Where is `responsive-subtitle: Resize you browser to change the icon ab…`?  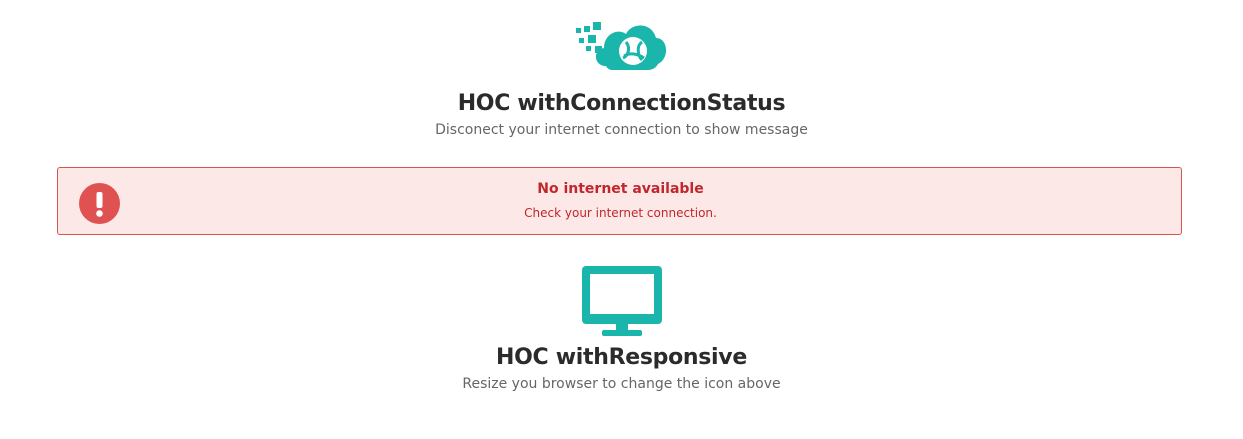 responsive-subtitle: Resize you browser to change the icon ab… is located at coordinates (621, 384).